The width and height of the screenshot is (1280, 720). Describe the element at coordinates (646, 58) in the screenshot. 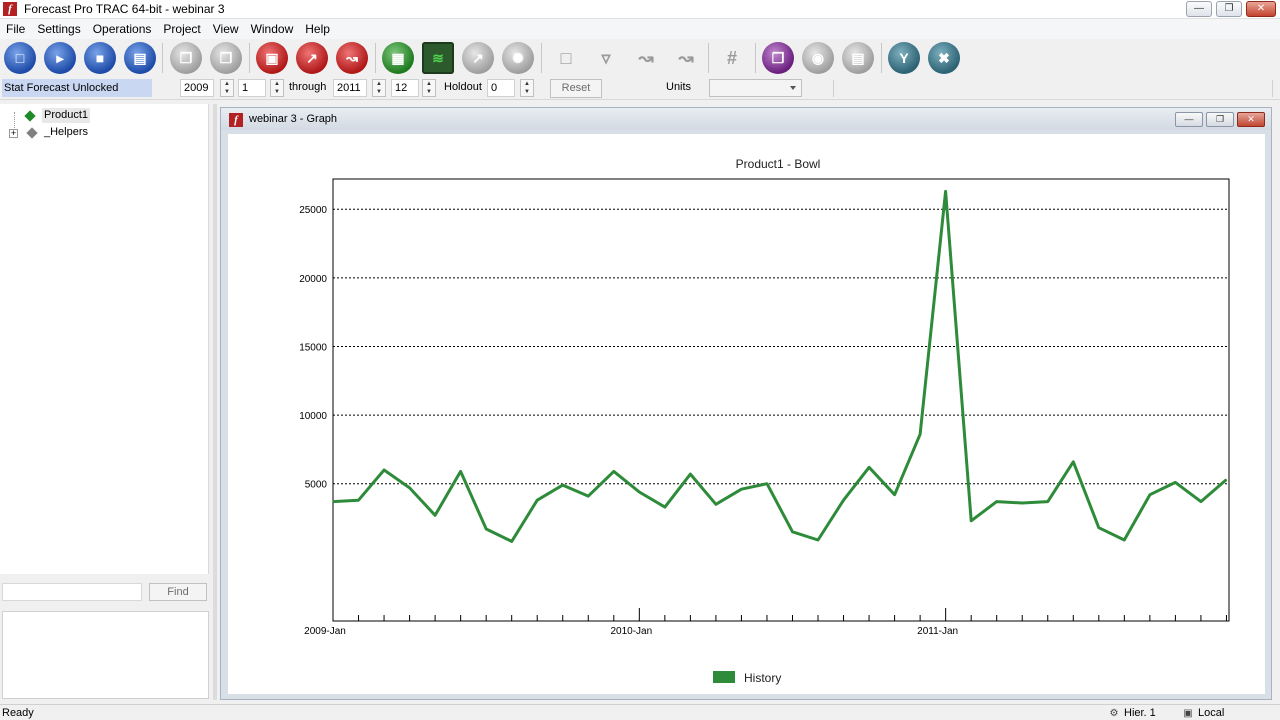

I see `edit-line-icon: ↝` at that location.